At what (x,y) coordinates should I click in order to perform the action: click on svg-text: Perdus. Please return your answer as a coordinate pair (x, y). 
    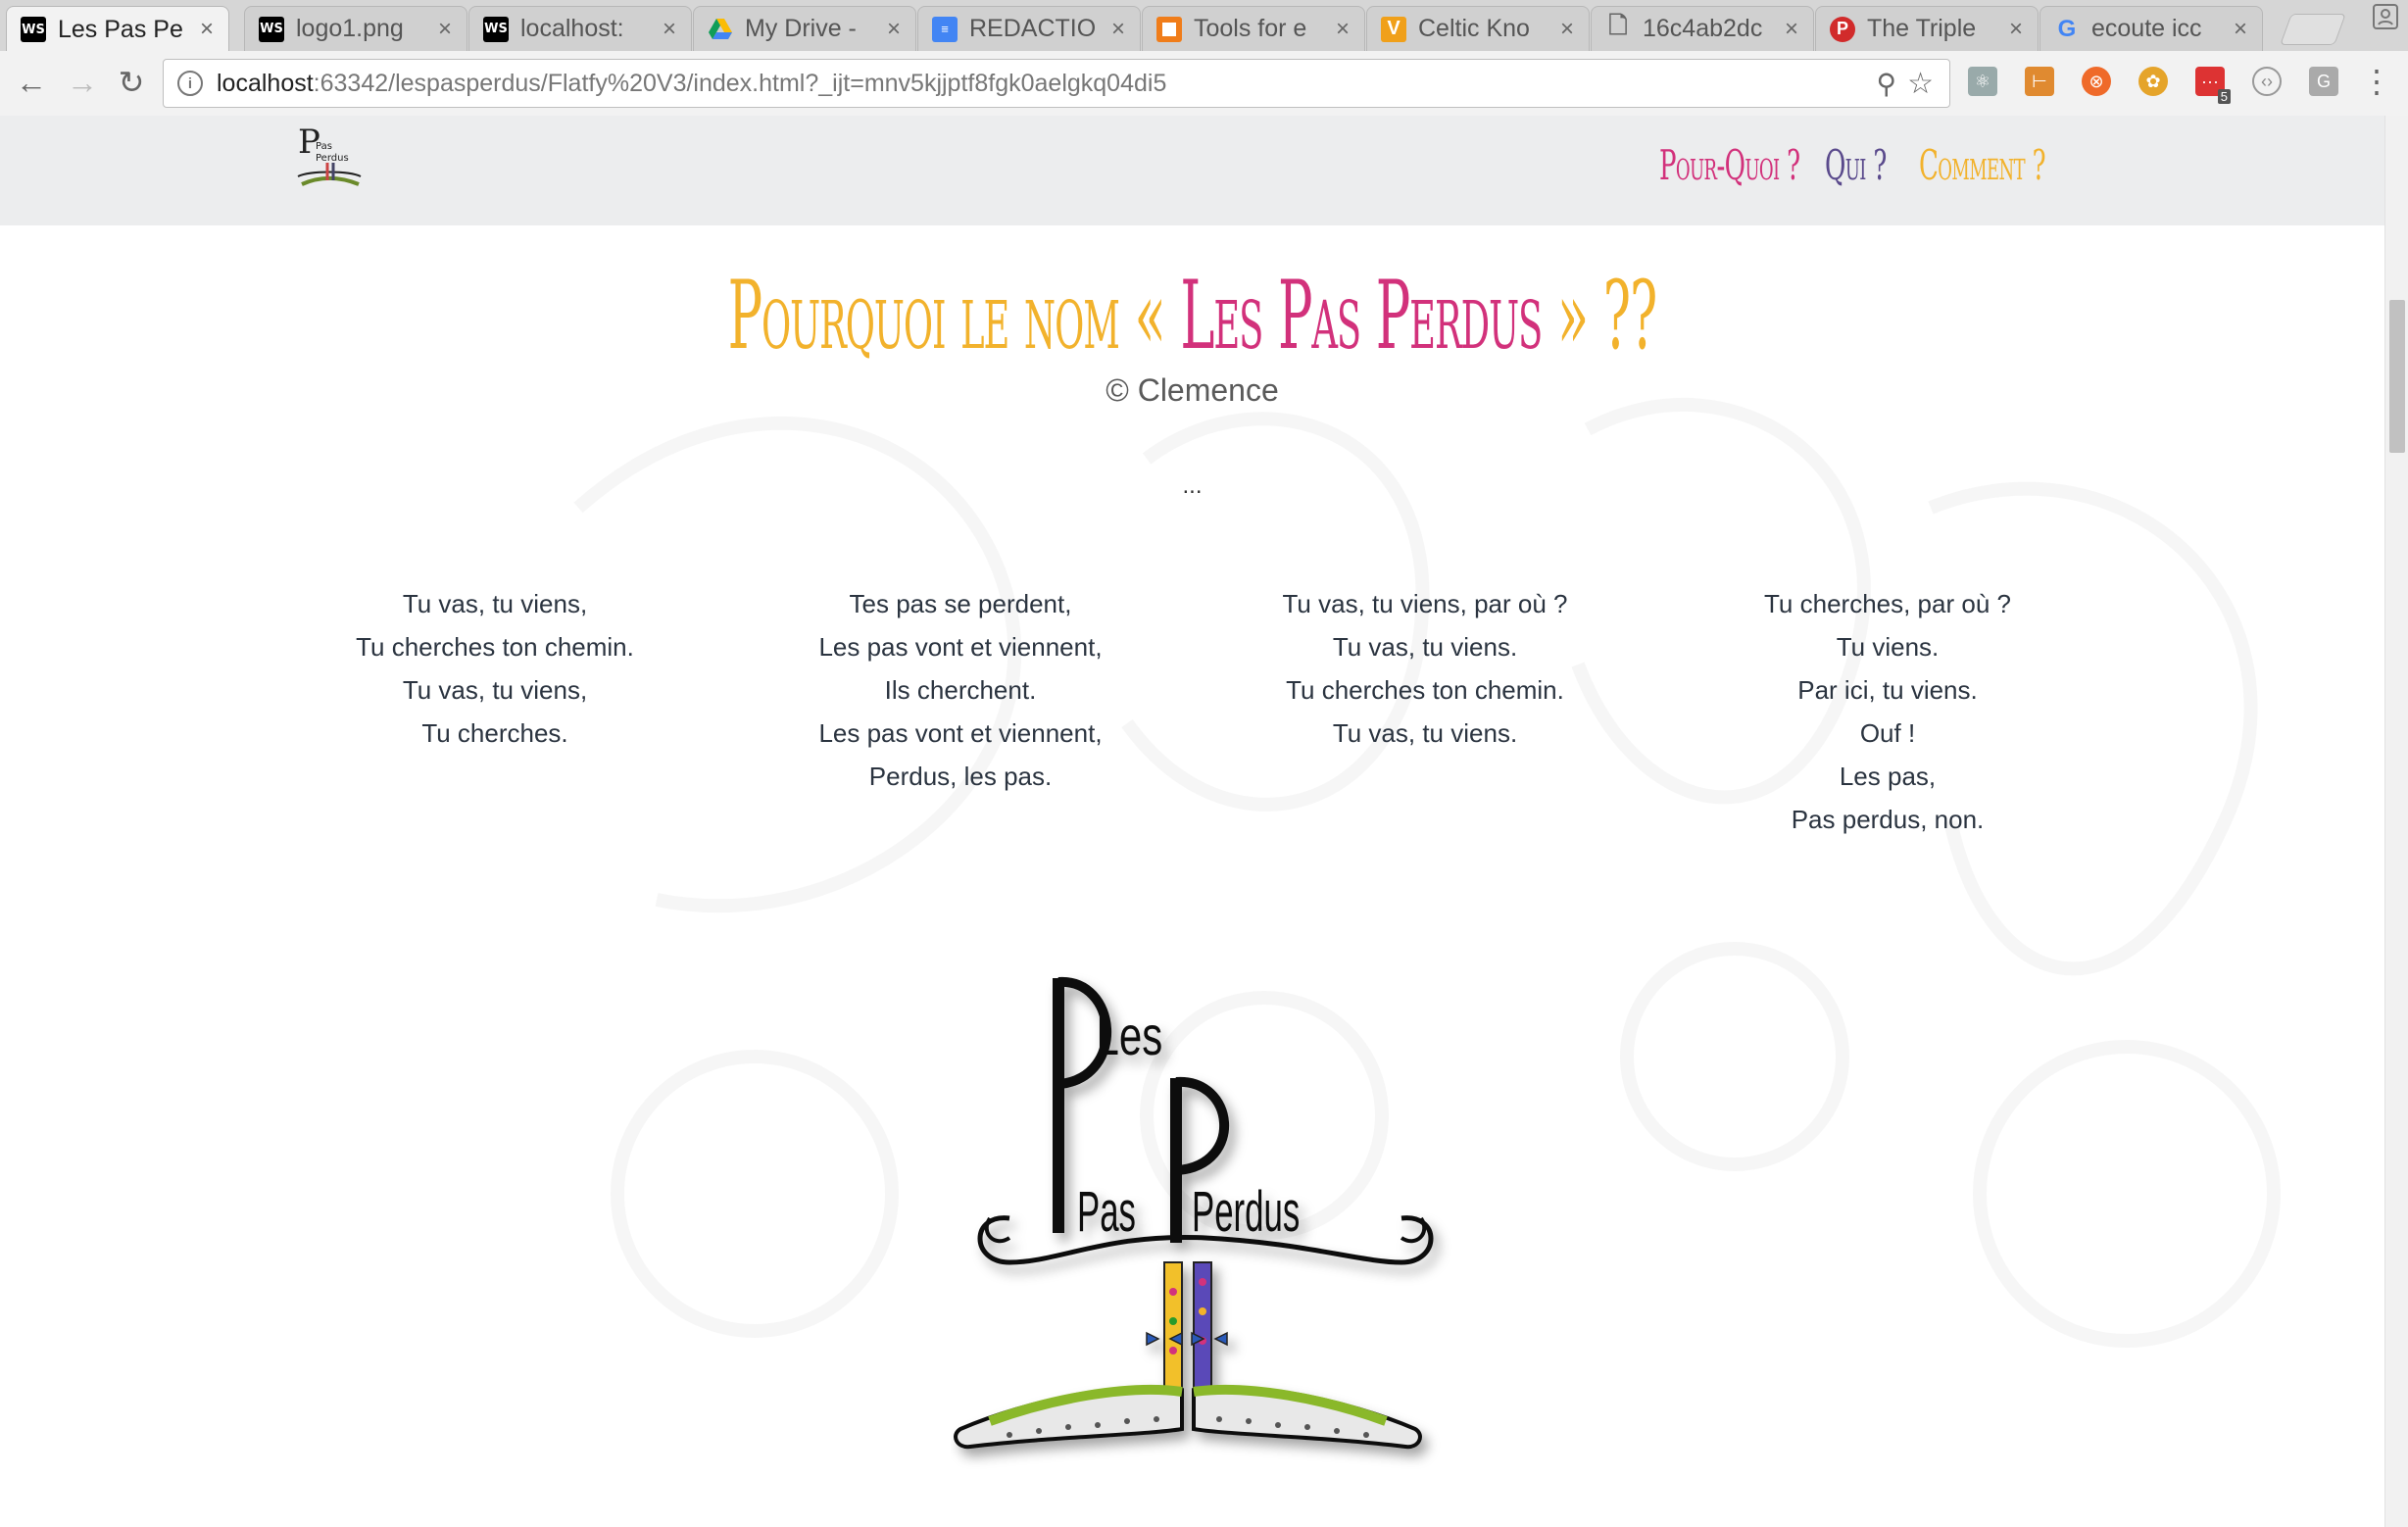
    Looking at the image, I should click on (332, 158).